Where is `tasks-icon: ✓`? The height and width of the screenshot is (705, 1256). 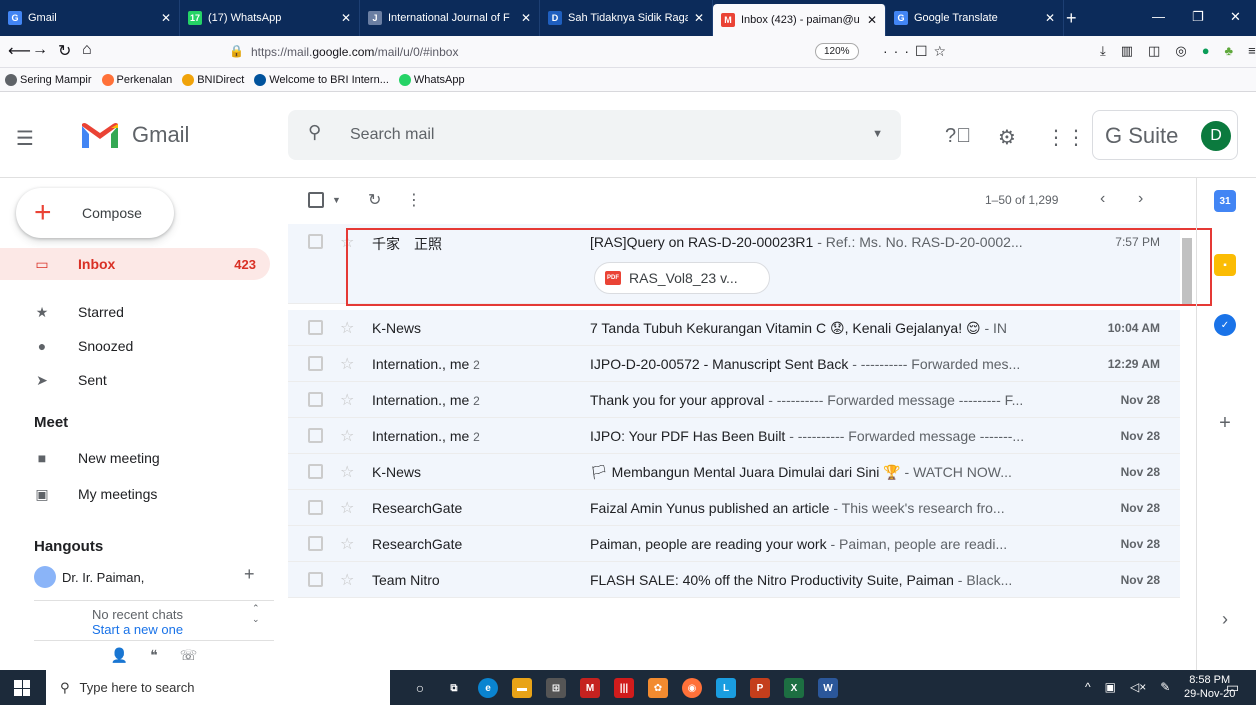 tasks-icon: ✓ is located at coordinates (1225, 325).